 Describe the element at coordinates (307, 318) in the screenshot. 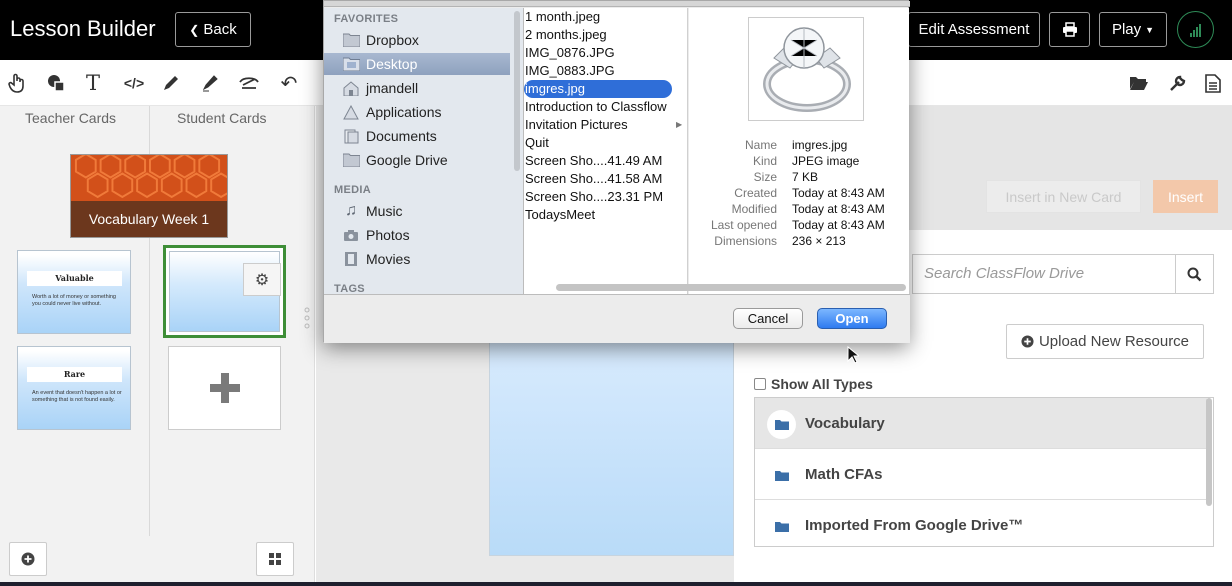

I see `resize-handle-icon` at that location.